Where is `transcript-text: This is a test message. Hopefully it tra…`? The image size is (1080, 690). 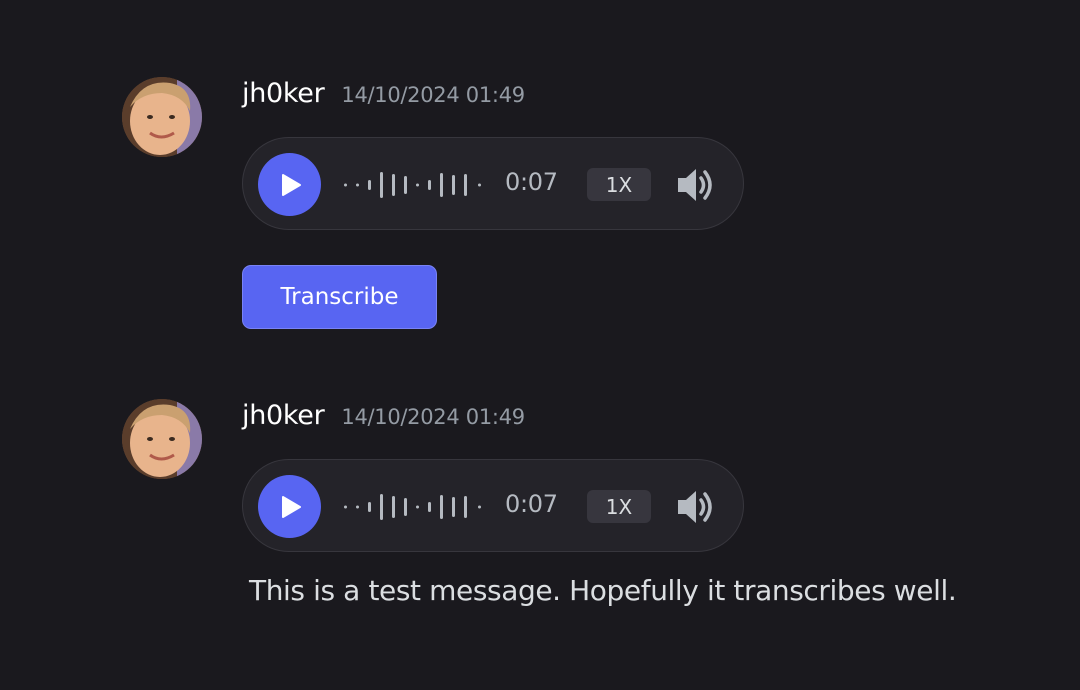
transcript-text: This is a test message. Hopefully it tra… is located at coordinates (603, 590).